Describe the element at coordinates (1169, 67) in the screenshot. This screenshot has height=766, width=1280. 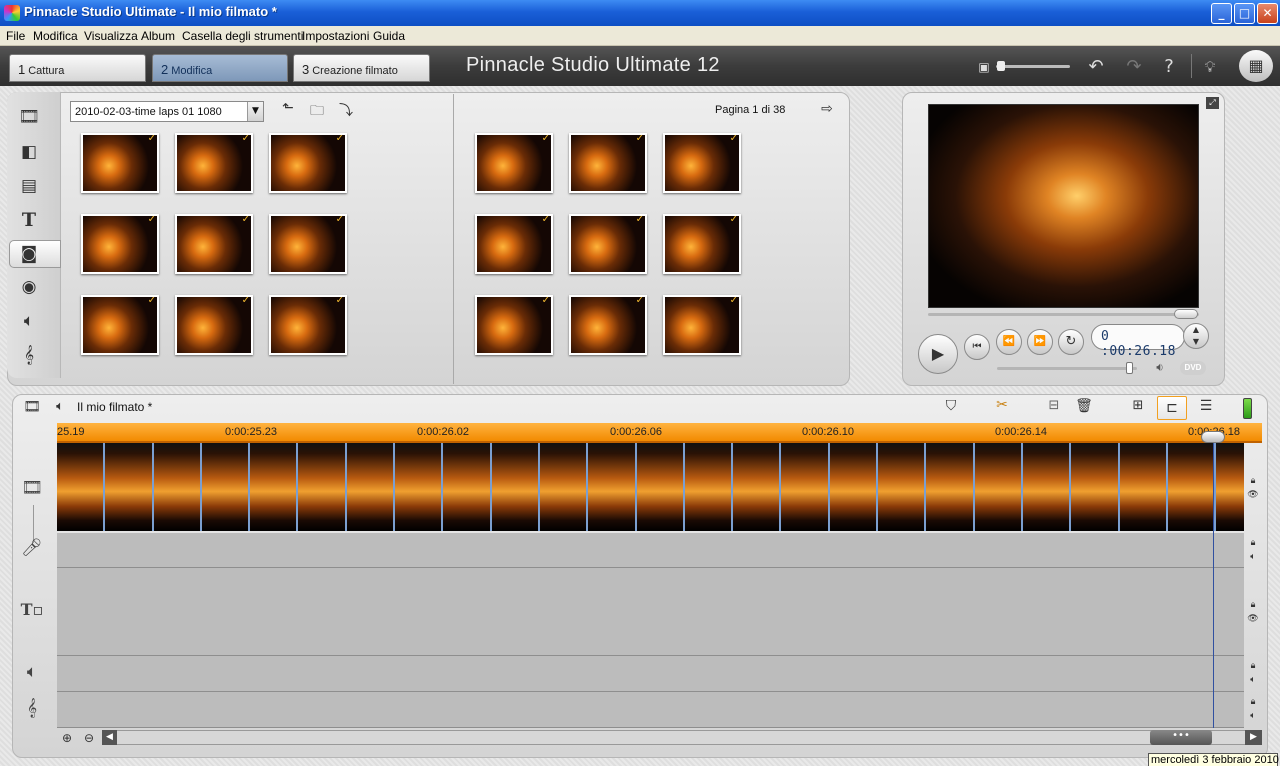
I see `help-icon: ?` at that location.